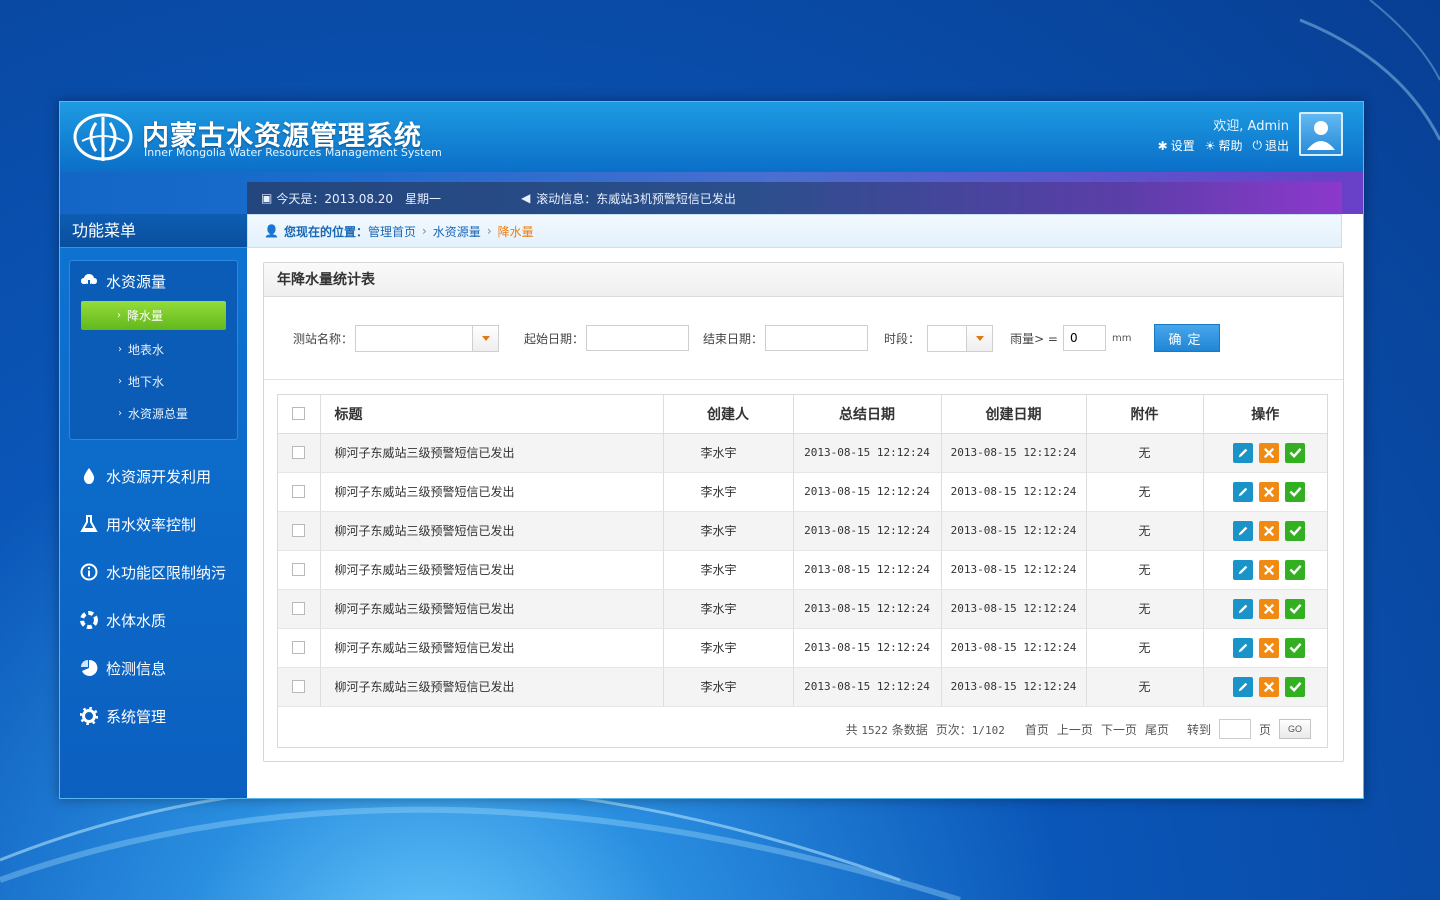 The image size is (1440, 900). I want to click on nav-item-system: 系统管理, so click(153, 716).